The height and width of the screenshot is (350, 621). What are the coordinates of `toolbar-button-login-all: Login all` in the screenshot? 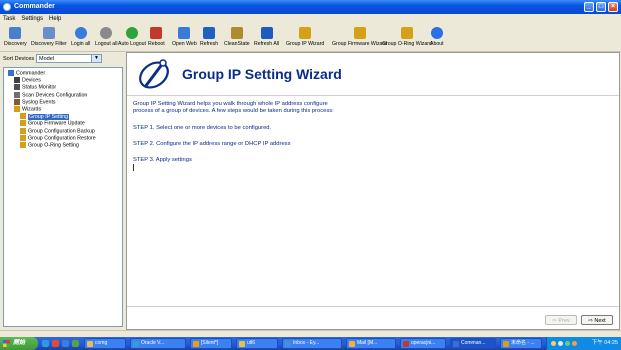 It's located at (80, 38).